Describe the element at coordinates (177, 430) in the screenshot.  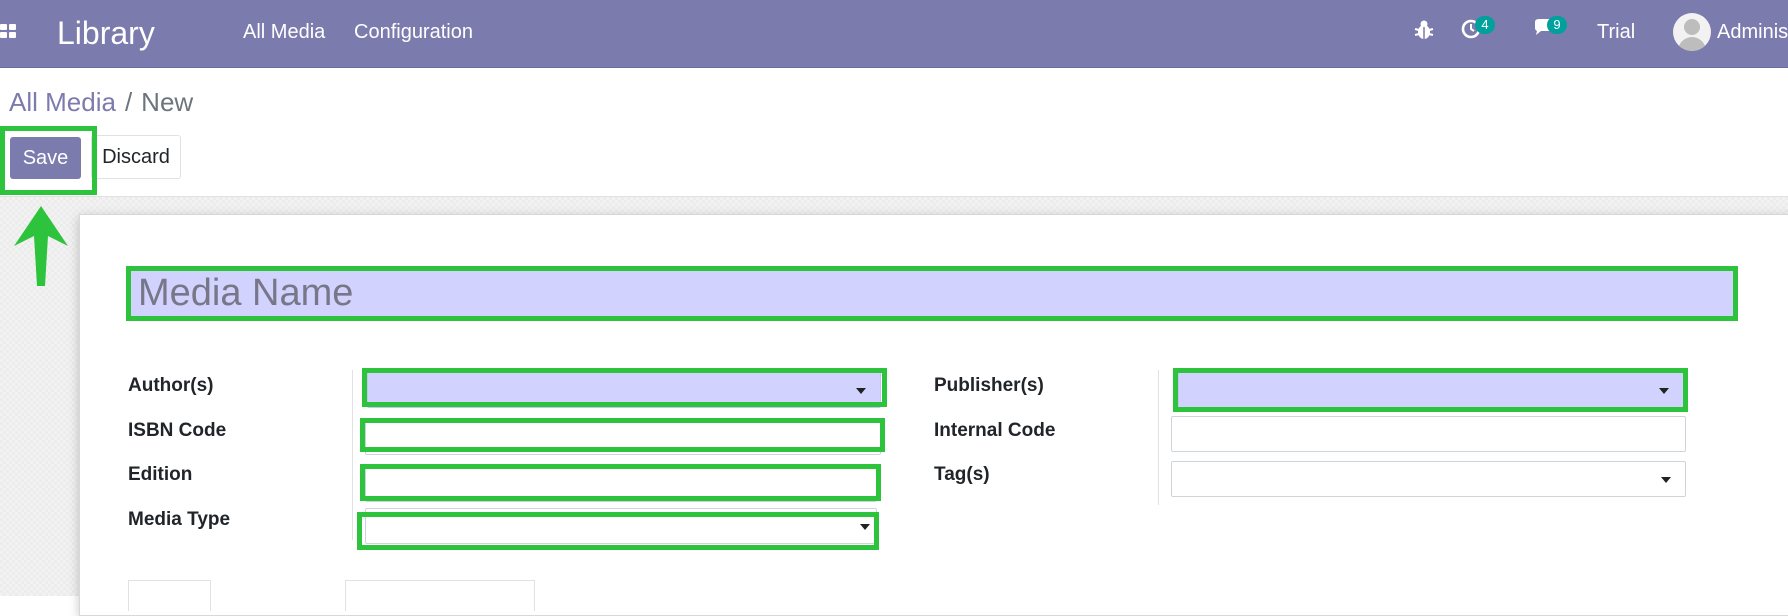
I see `isbn-code-label: ISBN Code` at that location.